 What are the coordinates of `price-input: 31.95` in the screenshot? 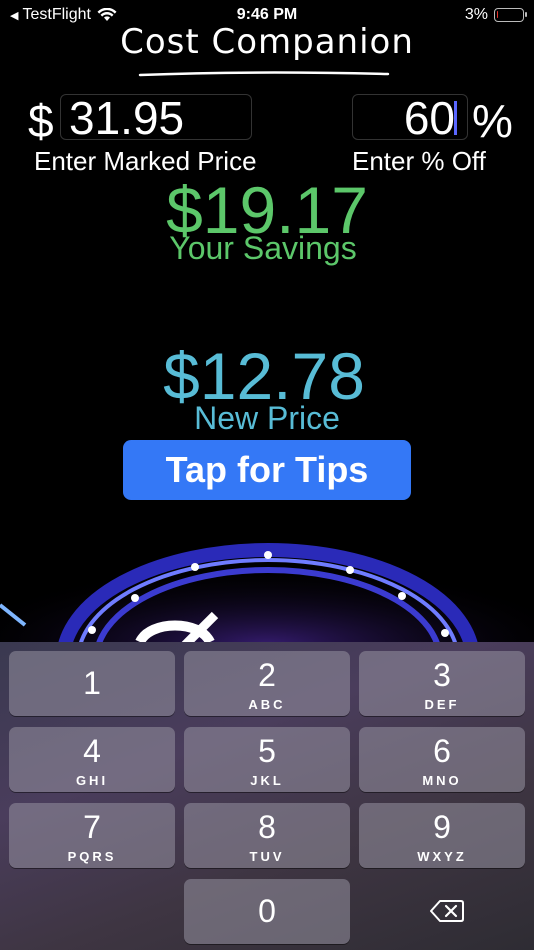 It's located at (156, 117).